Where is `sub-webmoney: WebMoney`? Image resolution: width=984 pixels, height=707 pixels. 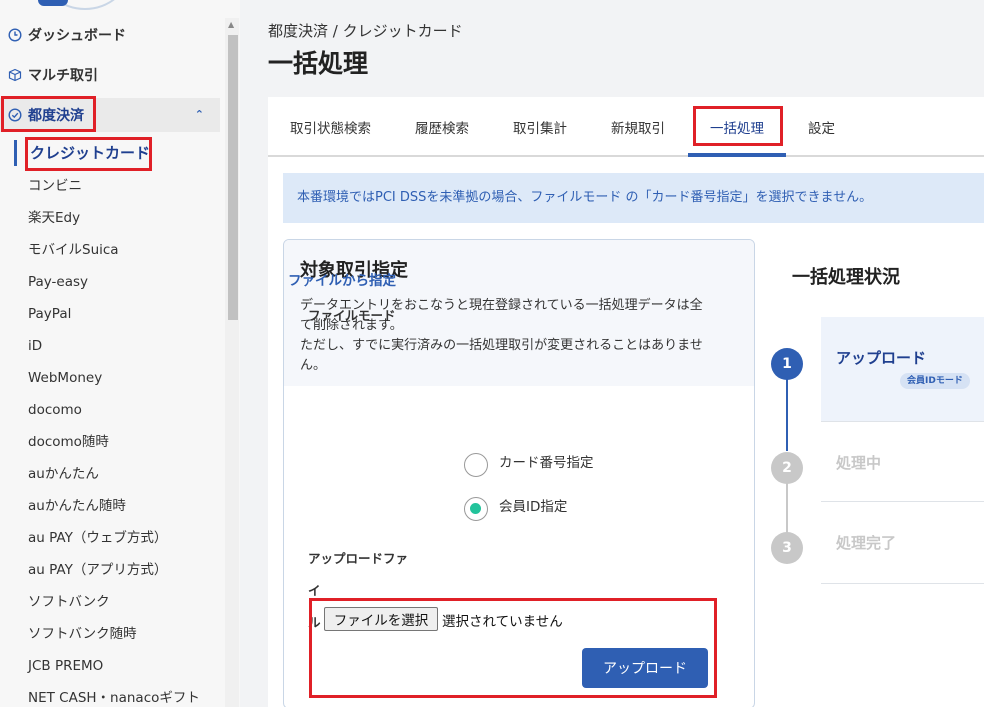
sub-webmoney: WebMoney is located at coordinates (65, 378).